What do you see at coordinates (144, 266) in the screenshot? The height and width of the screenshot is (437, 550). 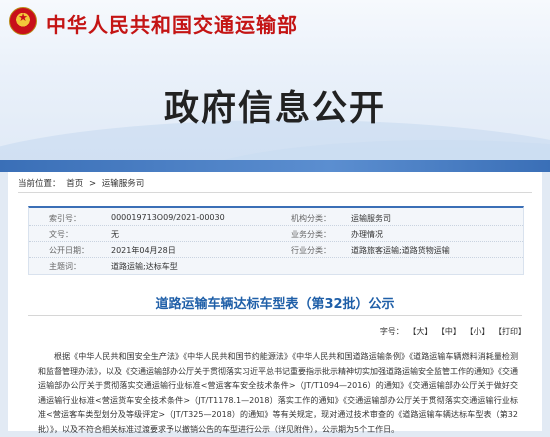 I see `keywords-value: 道路运输;达标车型` at bounding box center [144, 266].